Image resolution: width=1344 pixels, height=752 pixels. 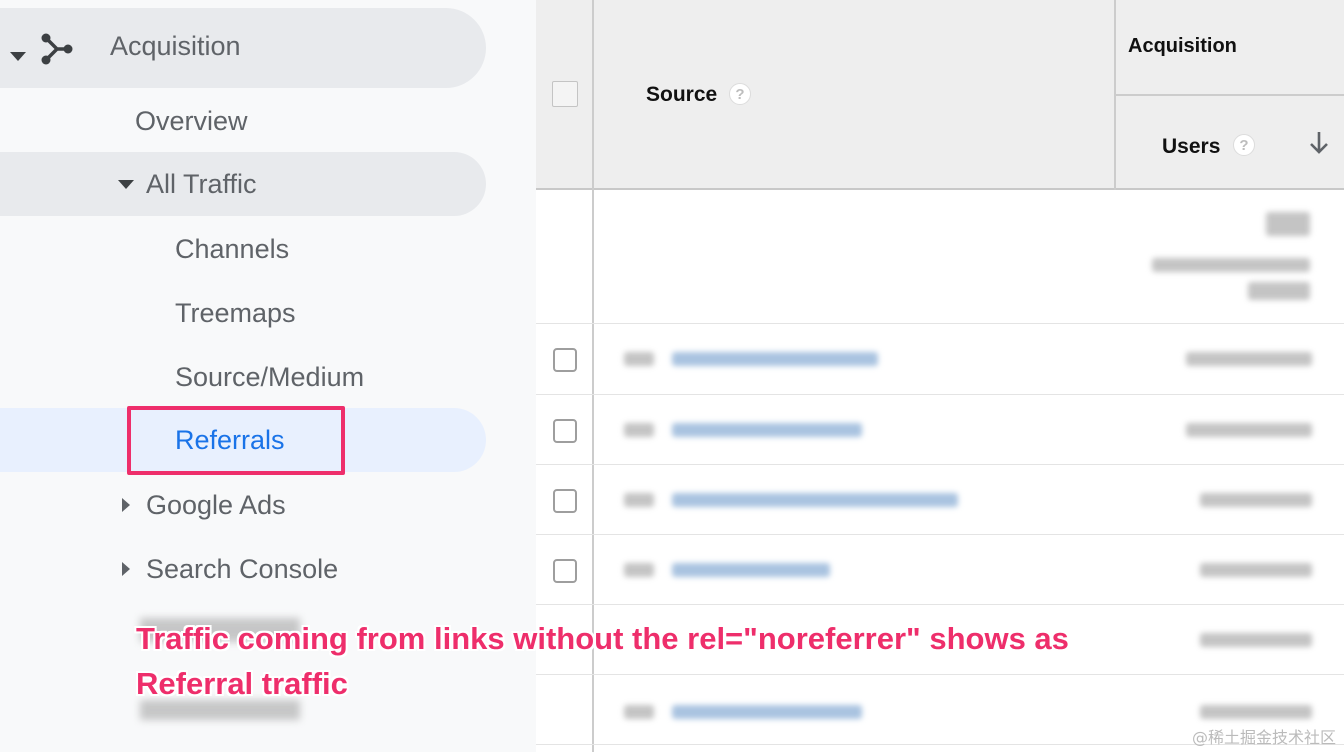 What do you see at coordinates (565, 94) in the screenshot?
I see `select-all-checkbox` at bounding box center [565, 94].